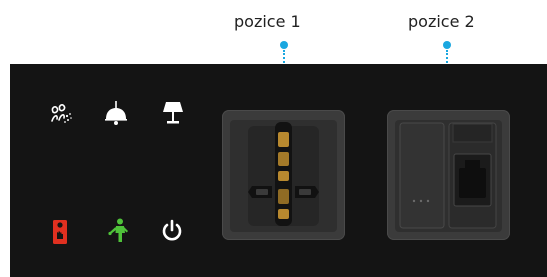 This screenshot has height=277, width=547. I want to click on table-lamp-icon, so click(173, 113).